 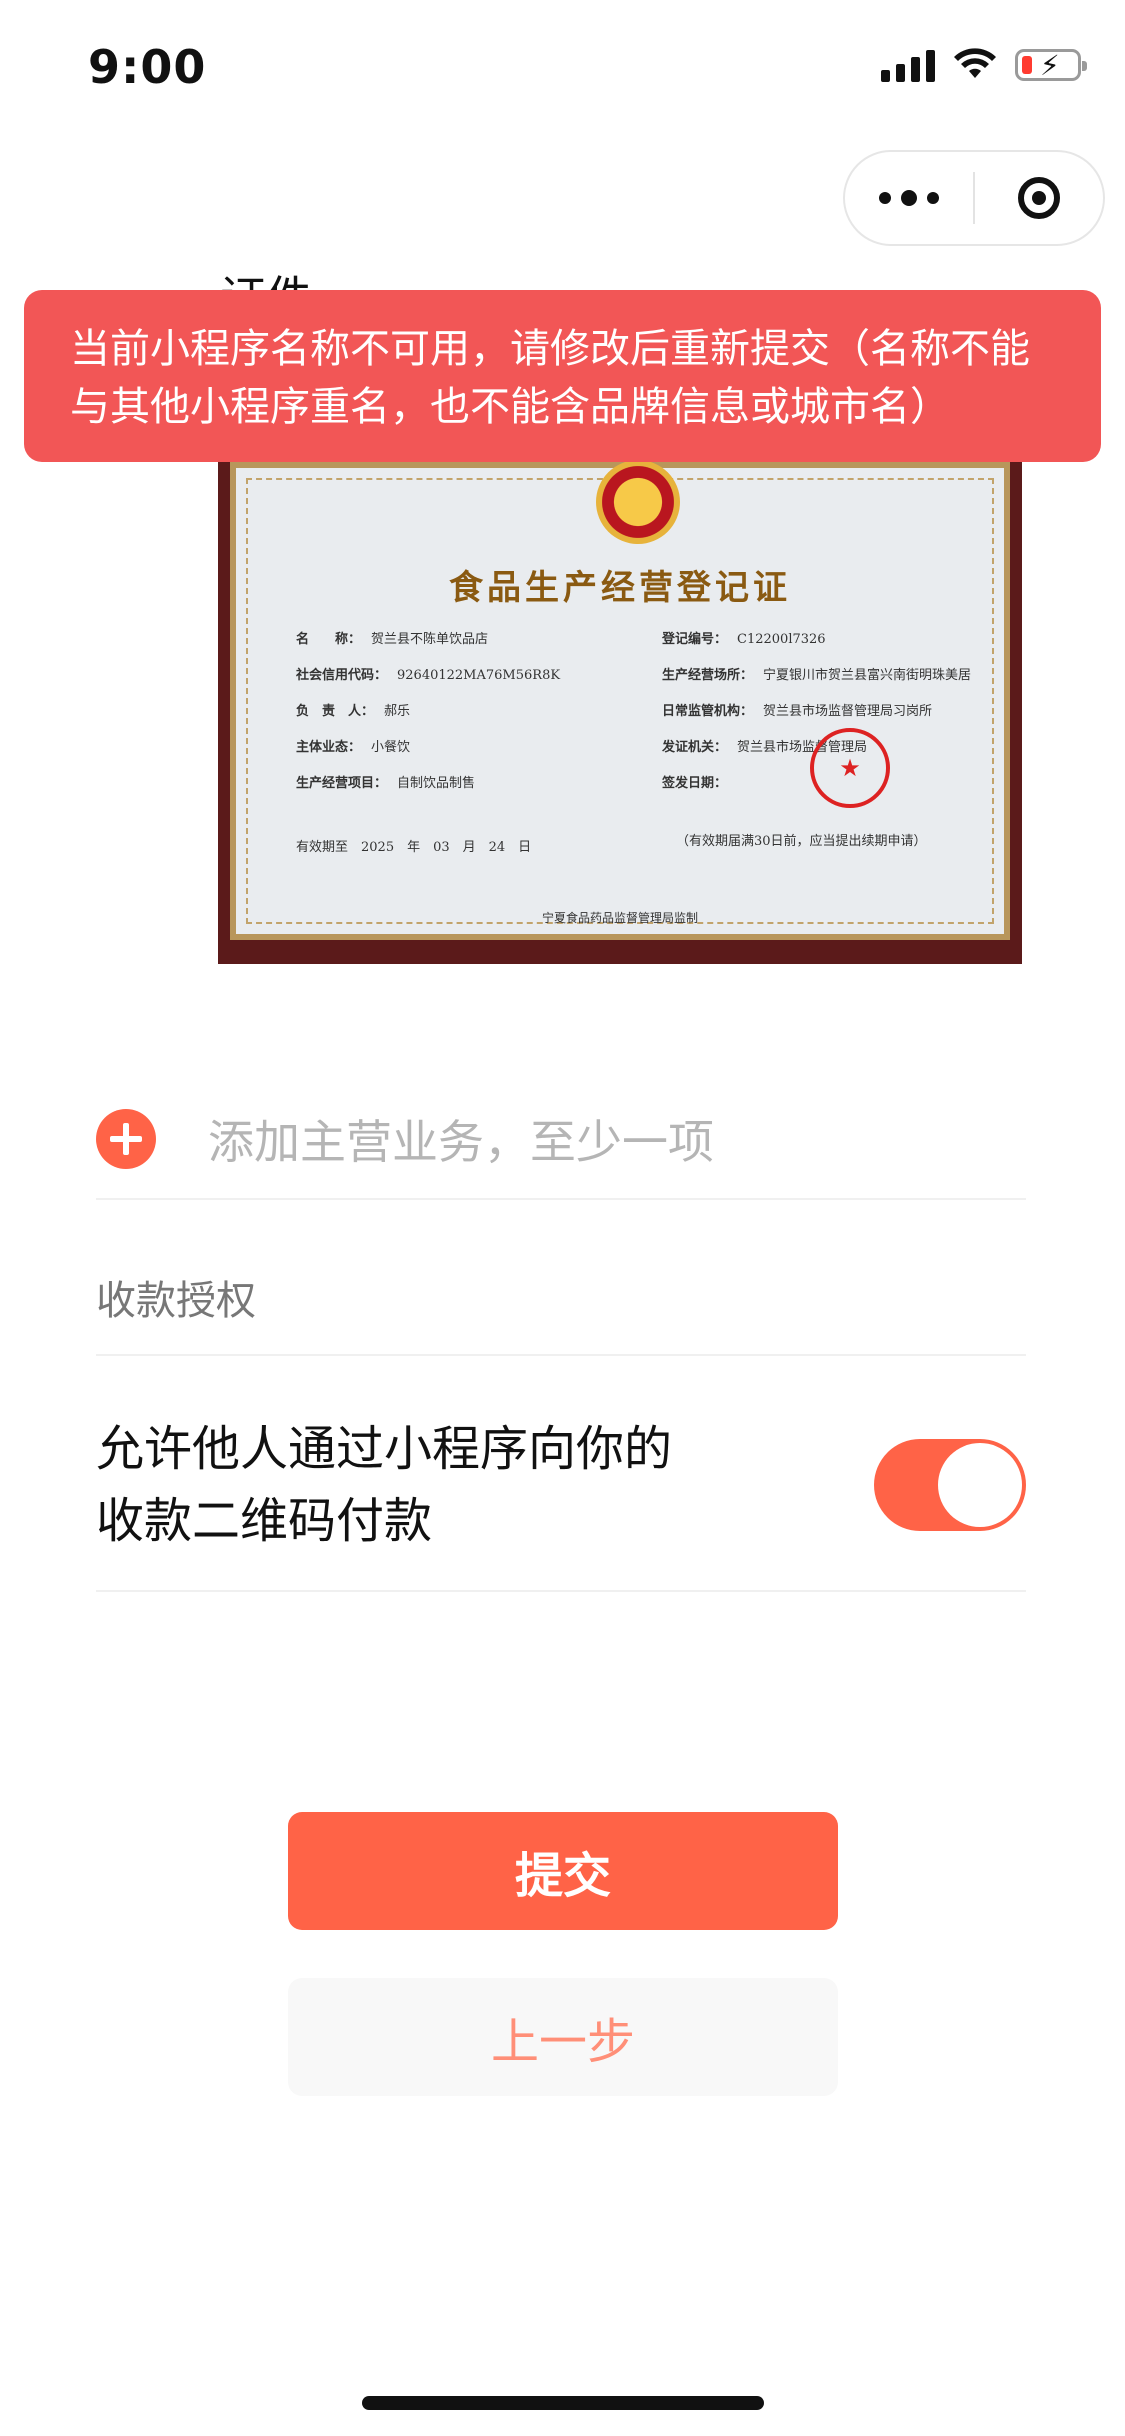 What do you see at coordinates (619, 918) in the screenshot?
I see `cert-issuer-footer: 宁夏食品药品监督管理局监制` at bounding box center [619, 918].